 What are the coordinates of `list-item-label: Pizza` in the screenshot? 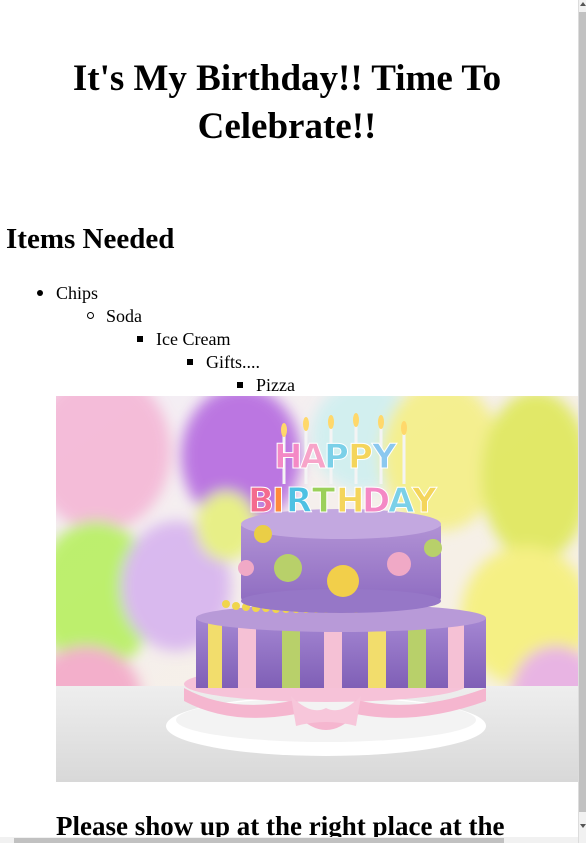 It's located at (275, 385).